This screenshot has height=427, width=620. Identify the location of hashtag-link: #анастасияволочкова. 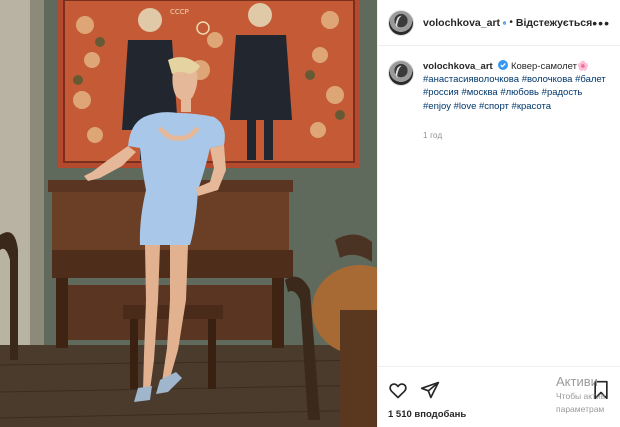
(471, 79).